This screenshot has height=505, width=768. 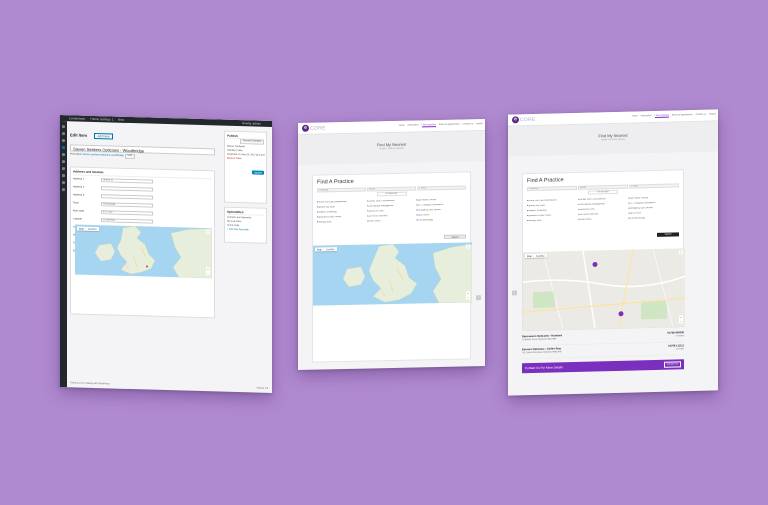 I want to click on prev-arrow-icon: ‹, so click(x=514, y=293).